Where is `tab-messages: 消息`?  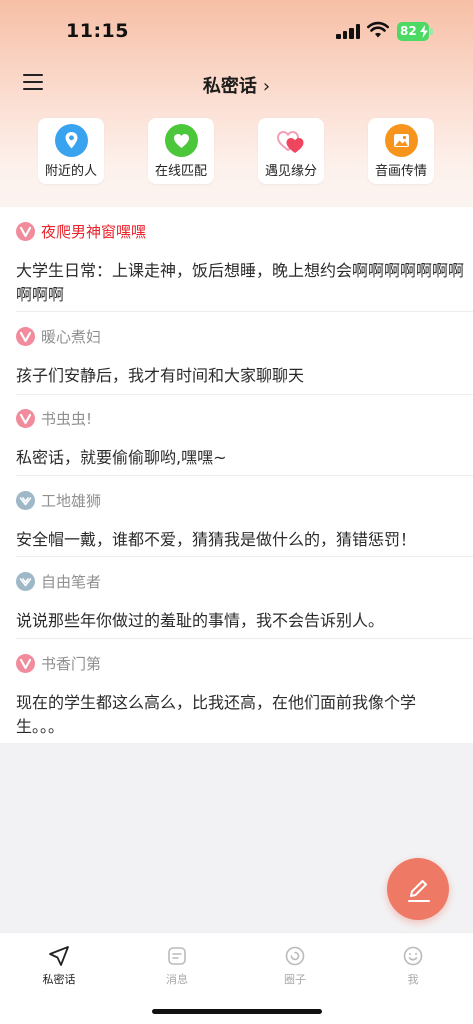
tab-messages: 消息 is located at coordinates (177, 966).